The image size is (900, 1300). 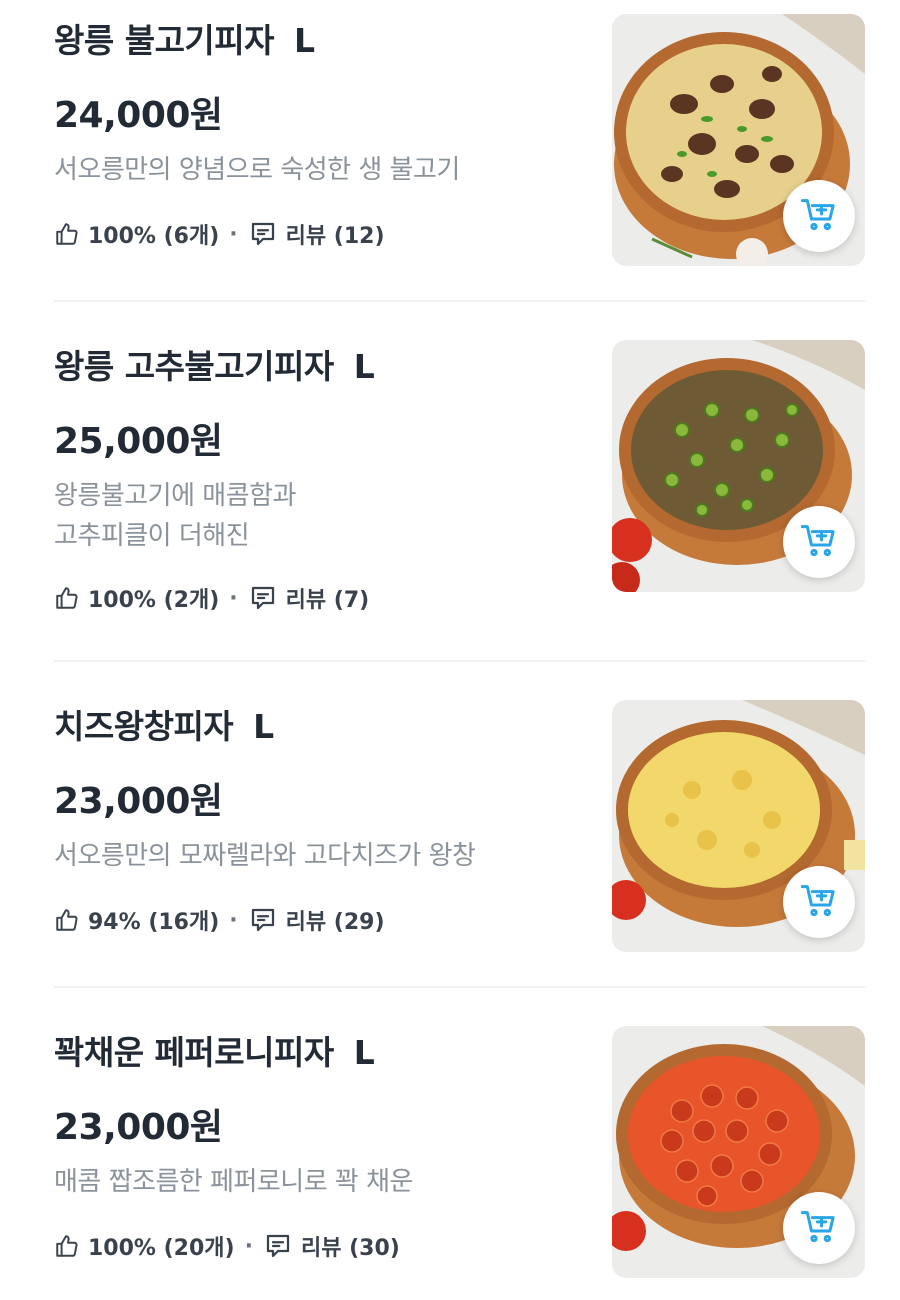 What do you see at coordinates (194, 366) in the screenshot?
I see `item-name-text: 왕릉 고추불고기피자` at bounding box center [194, 366].